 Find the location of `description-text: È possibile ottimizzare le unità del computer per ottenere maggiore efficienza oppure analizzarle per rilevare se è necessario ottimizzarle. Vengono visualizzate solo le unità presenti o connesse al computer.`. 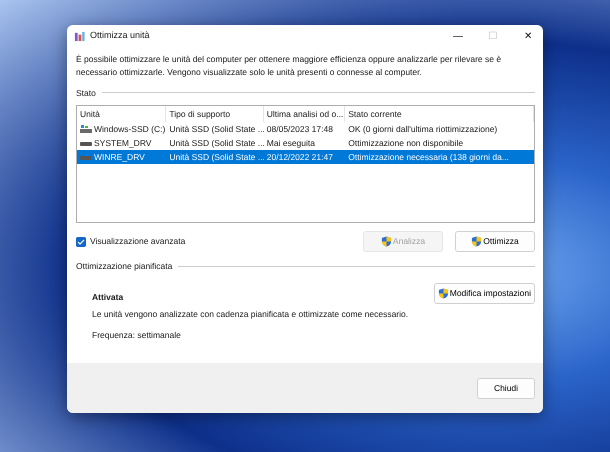

description-text: È possibile ottimizzare le unità del computer per ottenere maggiore efficienza oppure analizzarle per rilevare se è necessario ottimizzarle. Vengono visualizzate solo le unità presenti o connesse al computer. is located at coordinates (289, 65).